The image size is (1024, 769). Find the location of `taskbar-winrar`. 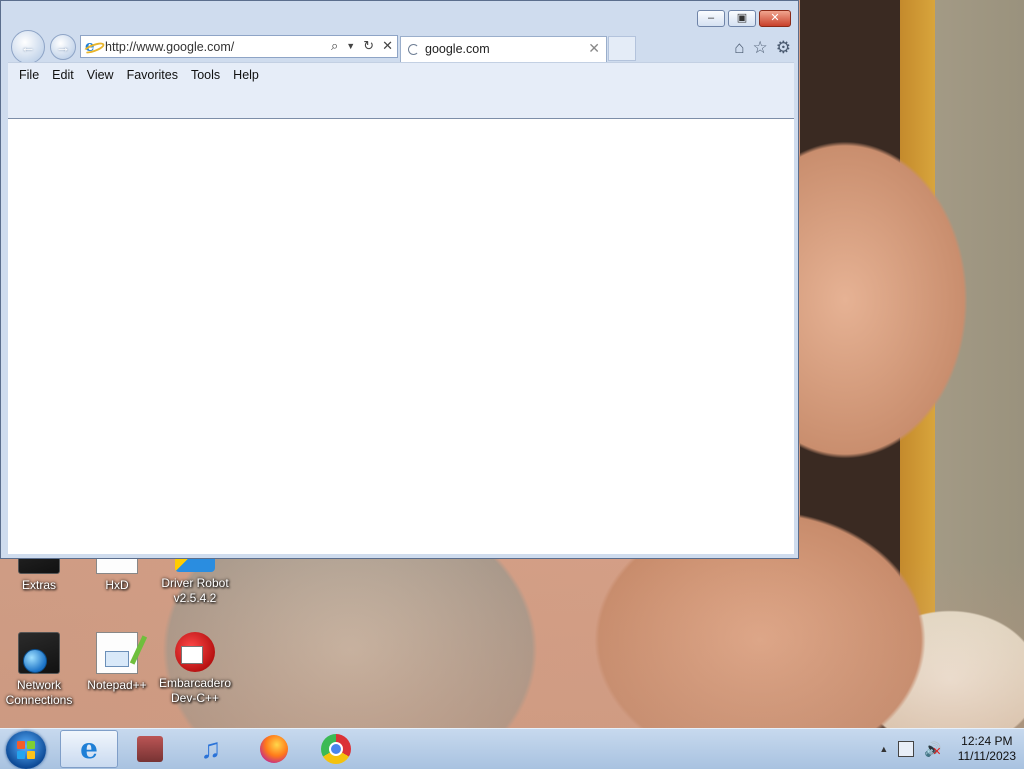

taskbar-winrar is located at coordinates (150, 749).